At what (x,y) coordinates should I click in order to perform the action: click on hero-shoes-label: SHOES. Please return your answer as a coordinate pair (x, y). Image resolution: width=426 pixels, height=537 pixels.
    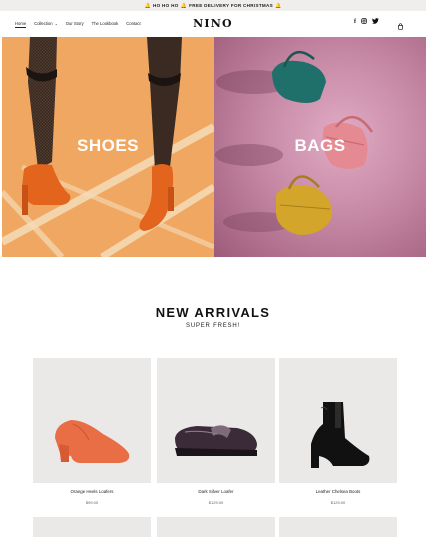
    Looking at the image, I should click on (108, 145).